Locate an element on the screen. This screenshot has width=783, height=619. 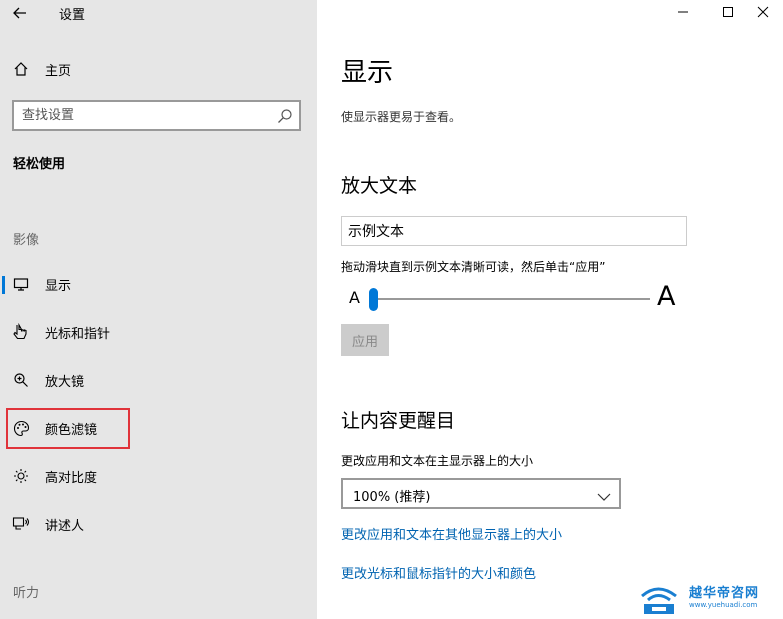
slider-hint: 拖动滑块直到示例文本清晰可读，然后单击“应用” is located at coordinates (473, 267).